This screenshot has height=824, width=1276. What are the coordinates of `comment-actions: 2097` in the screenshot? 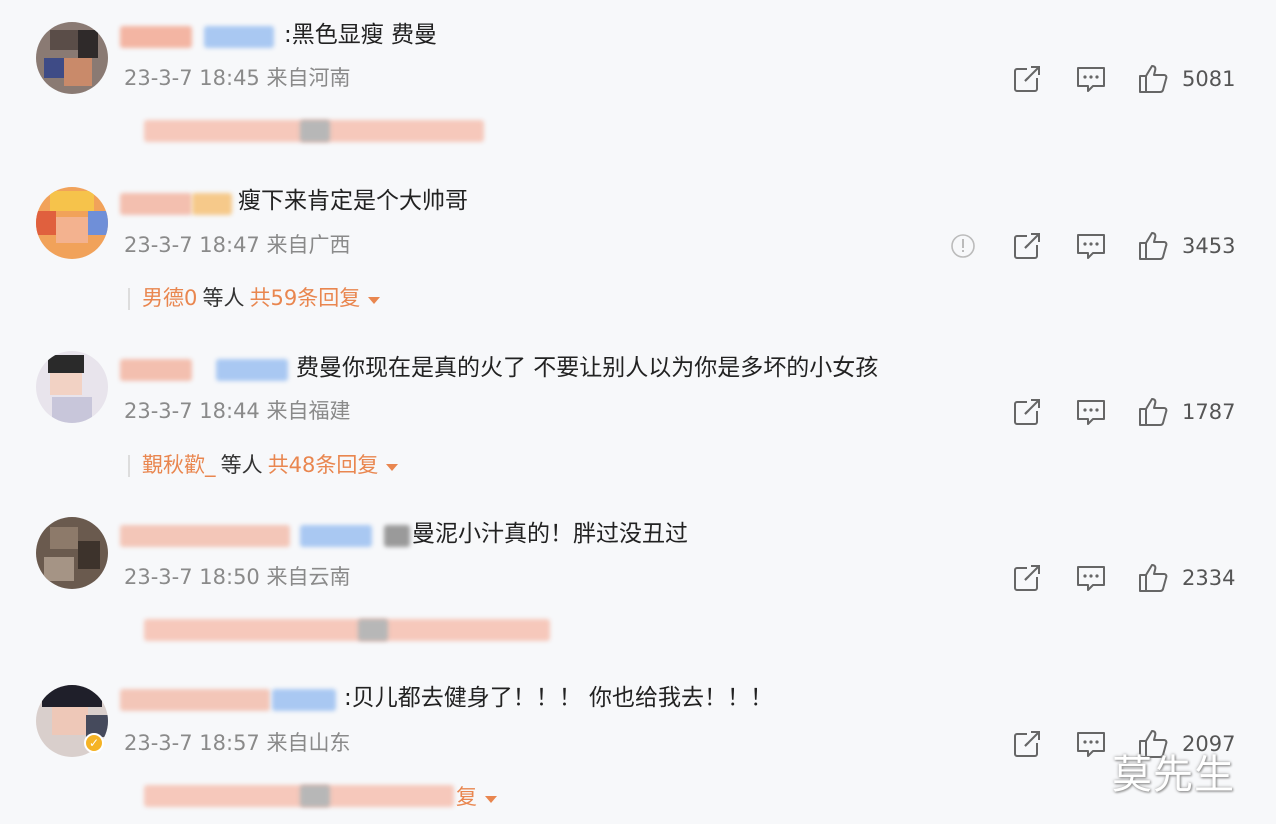 It's located at (638, 745).